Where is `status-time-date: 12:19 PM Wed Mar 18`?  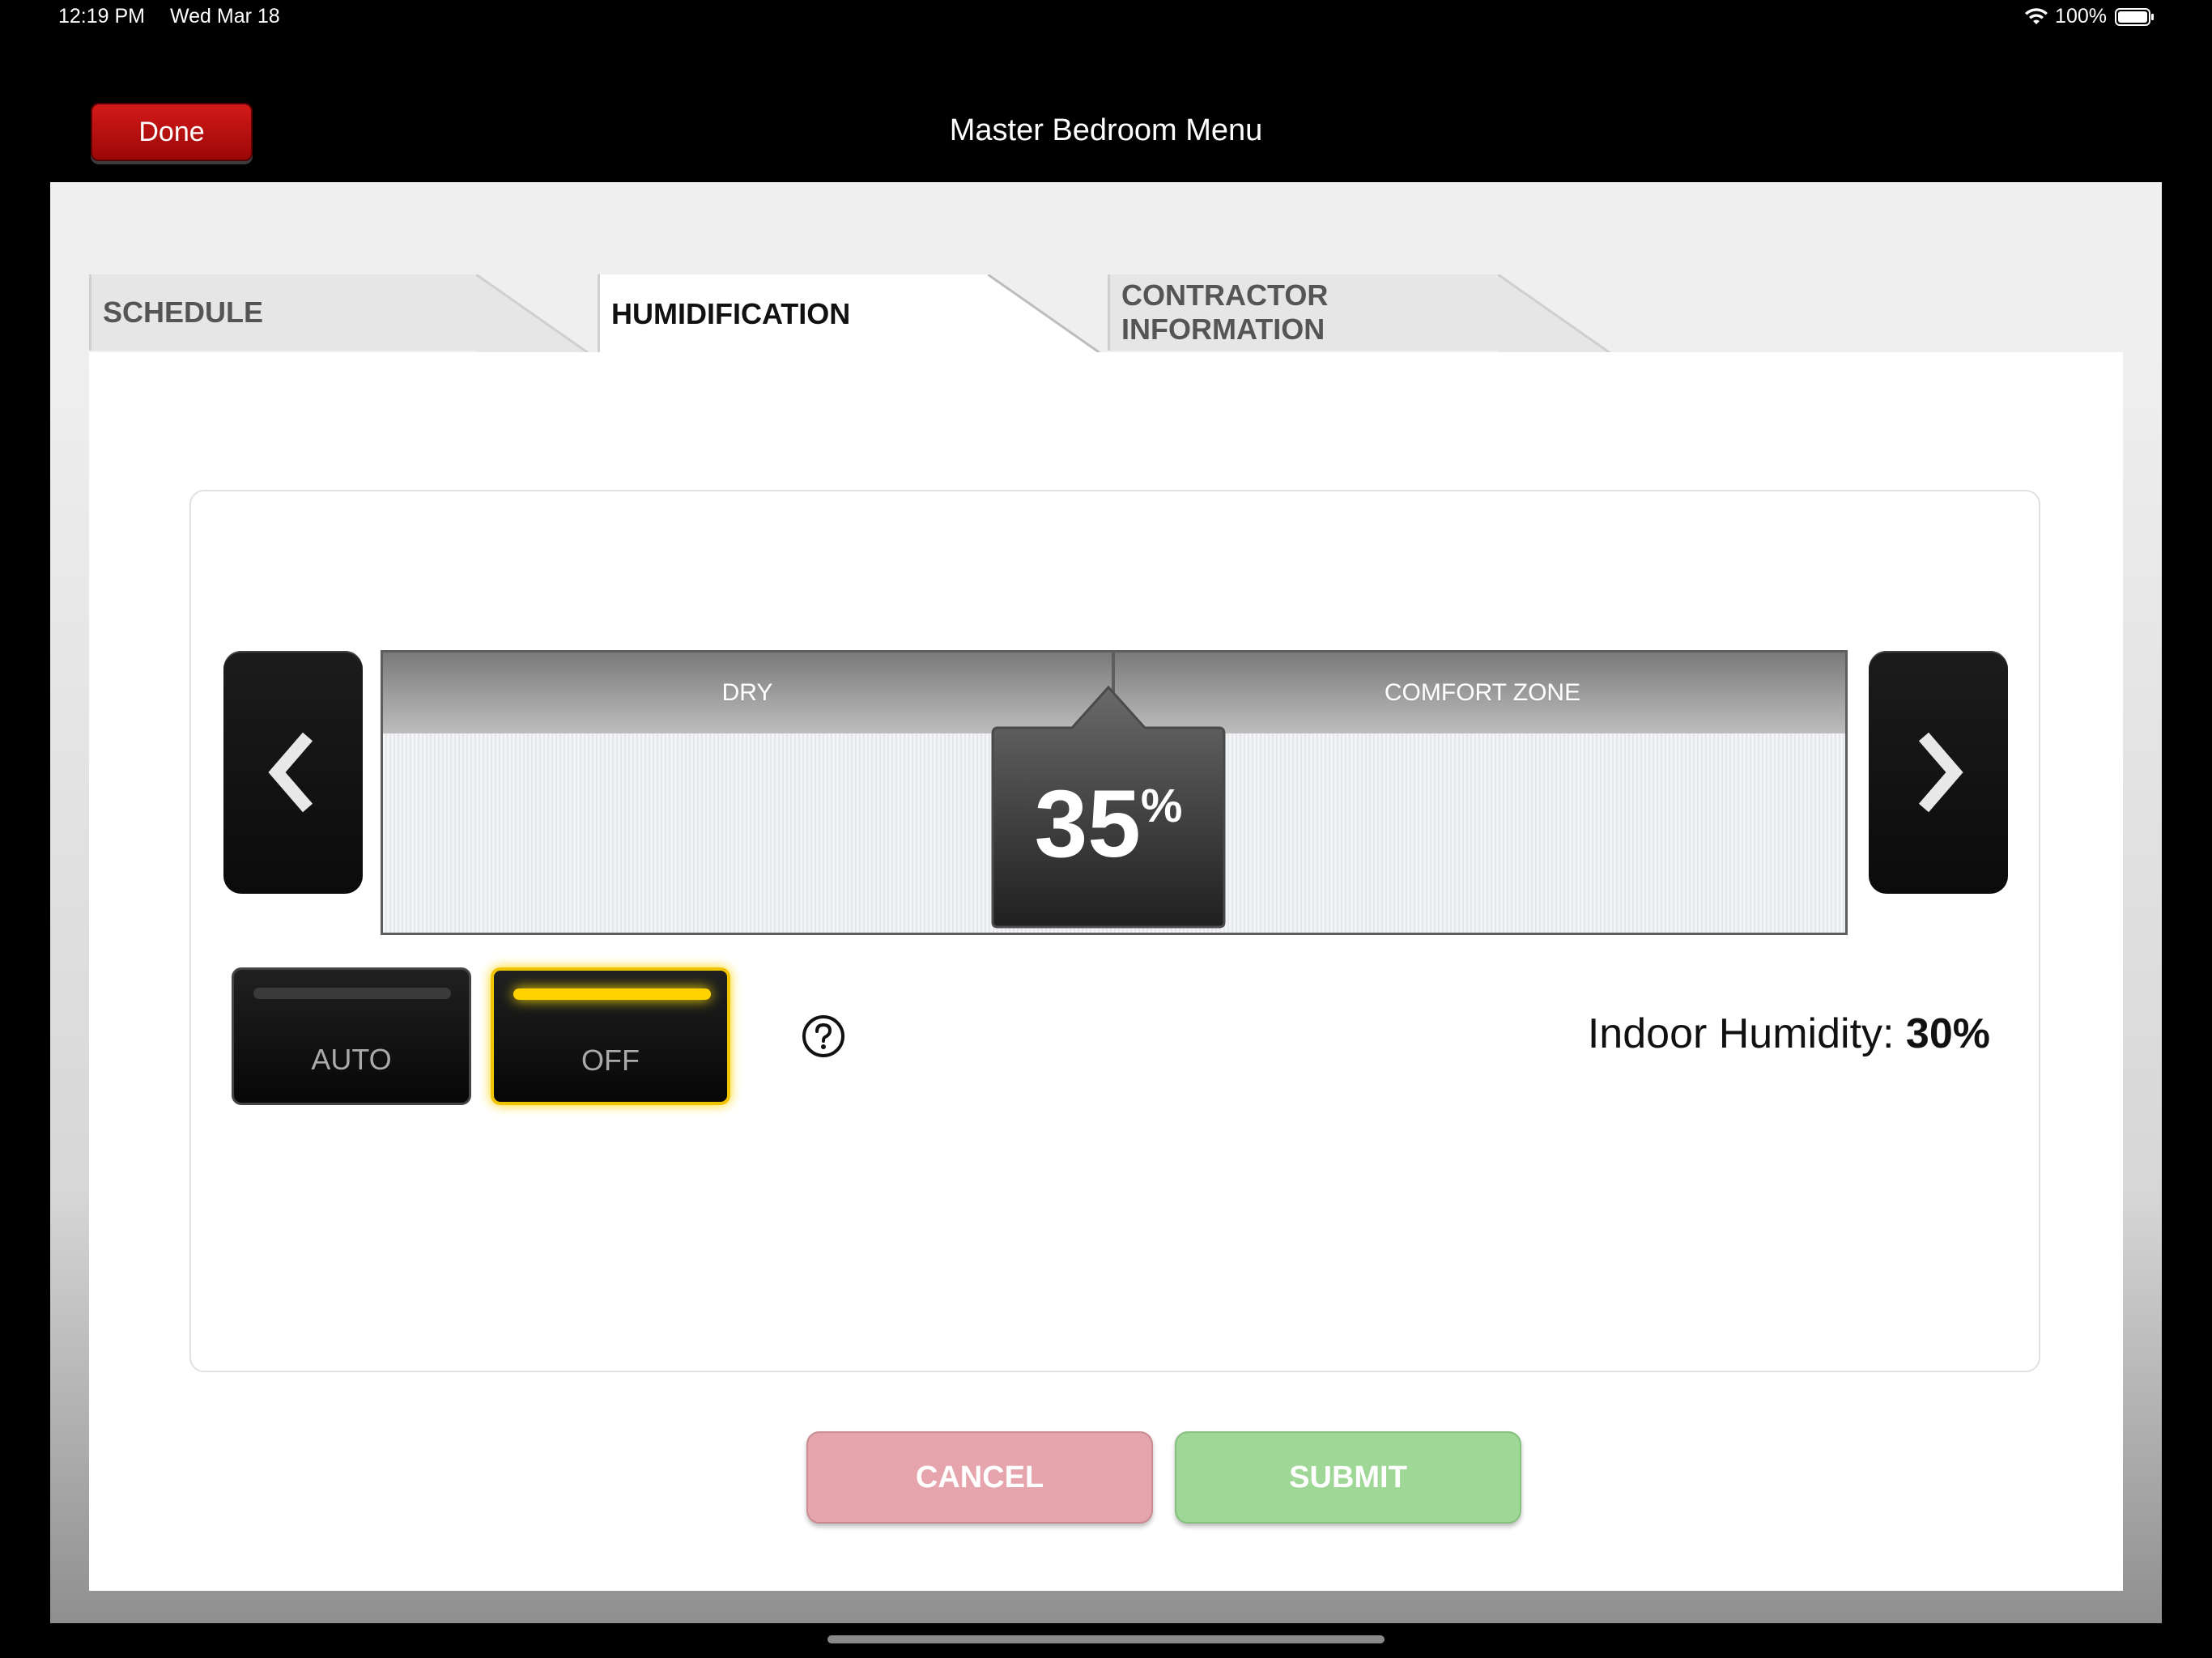
status-time-date: 12:19 PM Wed Mar 18 is located at coordinates (179, 16).